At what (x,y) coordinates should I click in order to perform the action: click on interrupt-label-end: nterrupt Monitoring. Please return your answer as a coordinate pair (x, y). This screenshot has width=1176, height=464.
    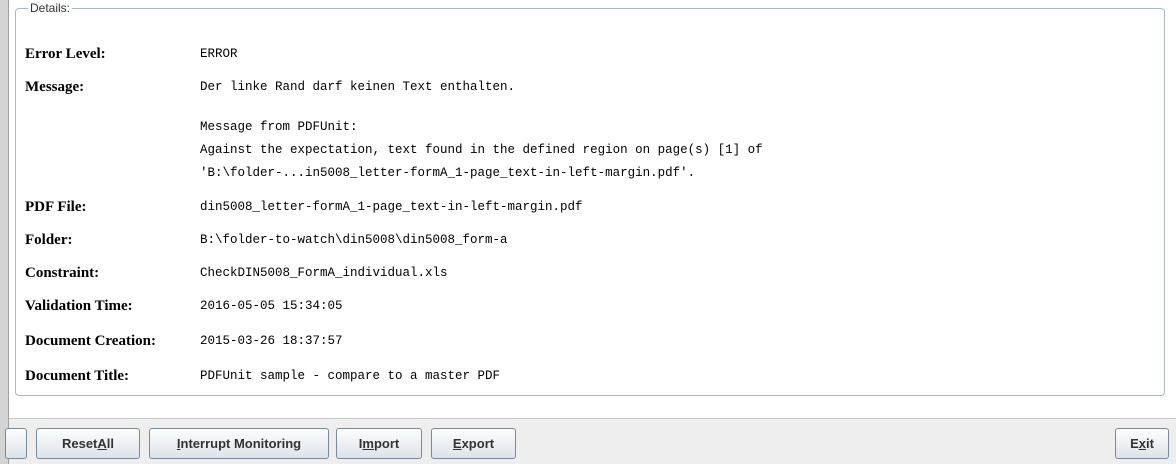
    Looking at the image, I should click on (241, 443).